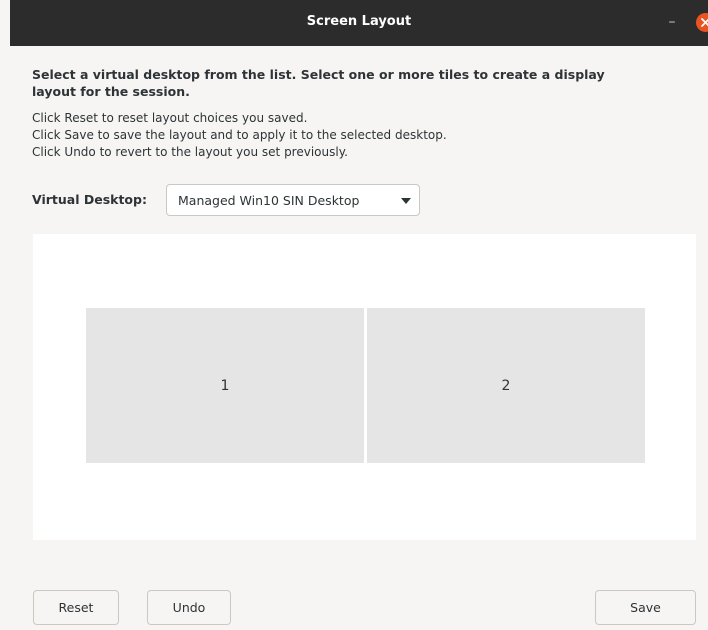 Image resolution: width=708 pixels, height=630 pixels. I want to click on tile-label: 1, so click(225, 386).